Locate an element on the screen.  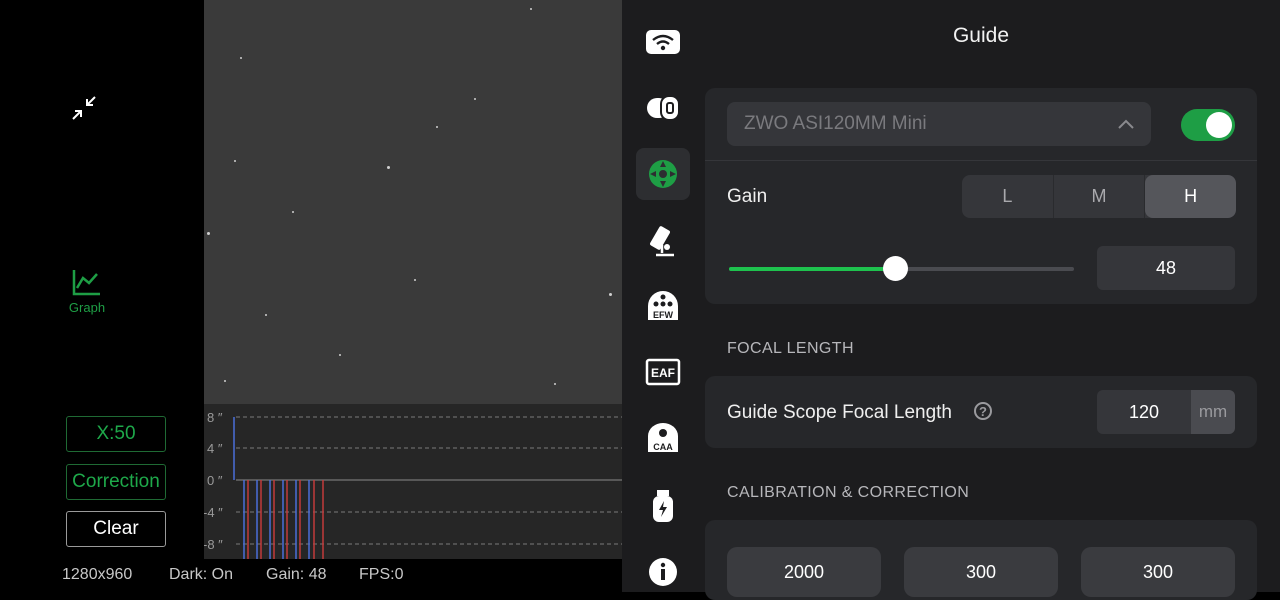
help-icon: ? is located at coordinates (983, 411).